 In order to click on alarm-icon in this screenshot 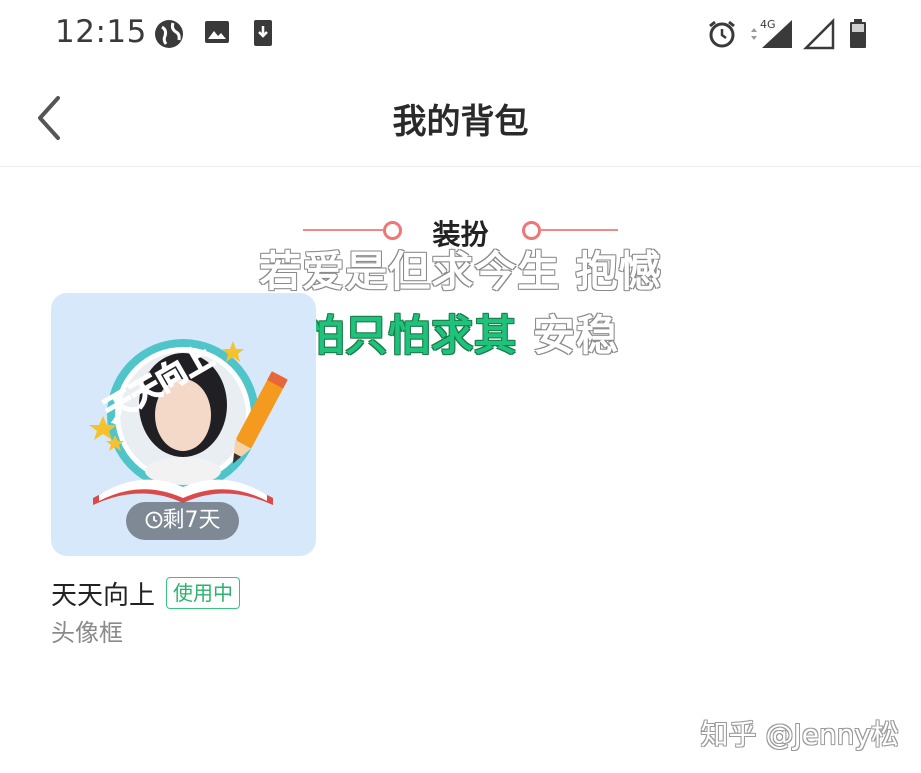, I will do `click(722, 34)`.